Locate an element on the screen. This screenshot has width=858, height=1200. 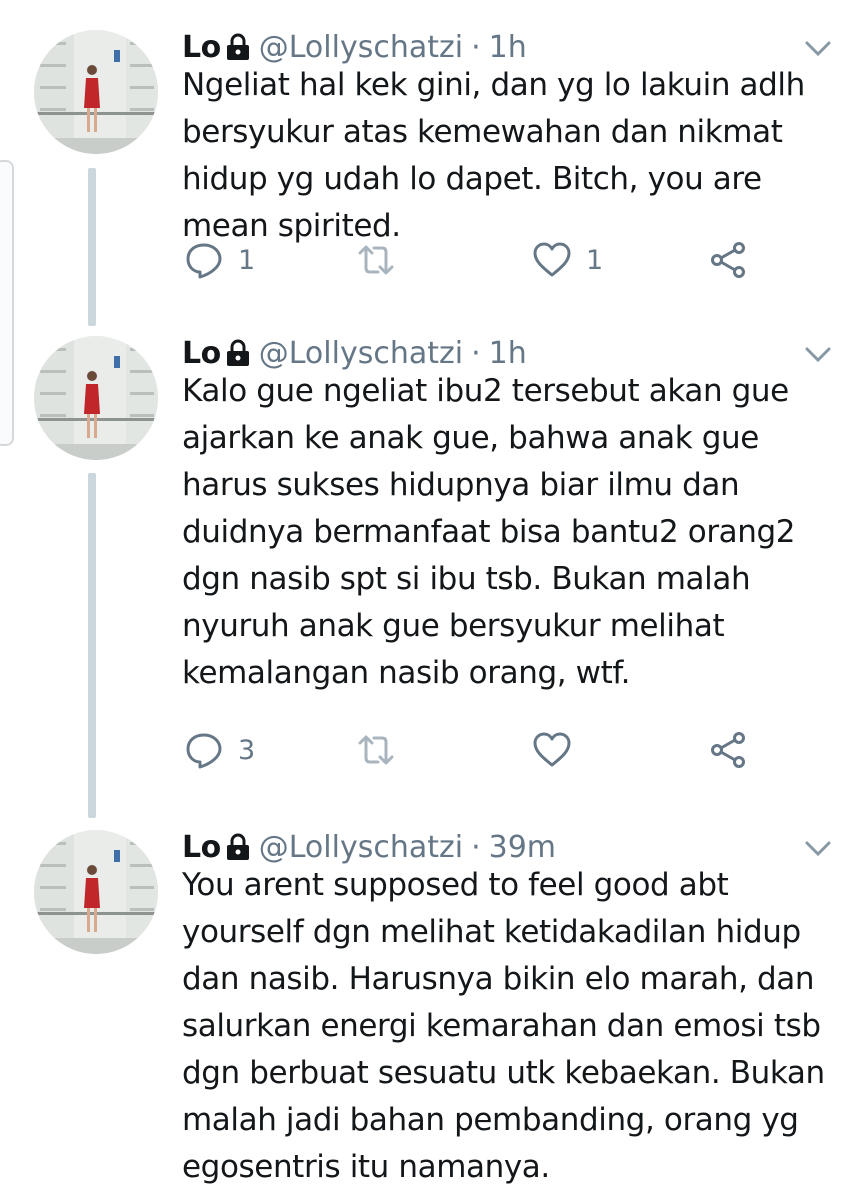
reply-button: 3 is located at coordinates (219, 750).